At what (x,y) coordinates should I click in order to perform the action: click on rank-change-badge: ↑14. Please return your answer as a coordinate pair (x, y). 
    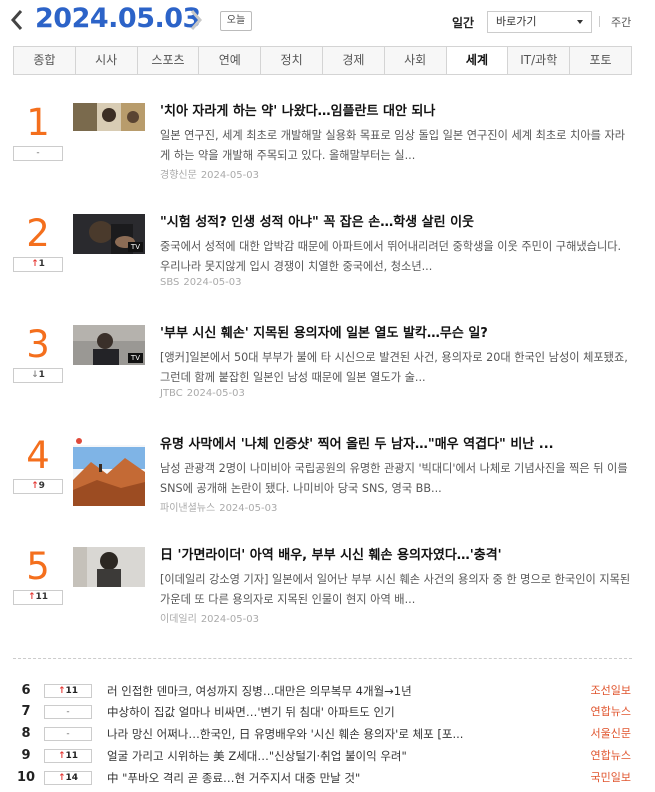
    Looking at the image, I should click on (68, 778).